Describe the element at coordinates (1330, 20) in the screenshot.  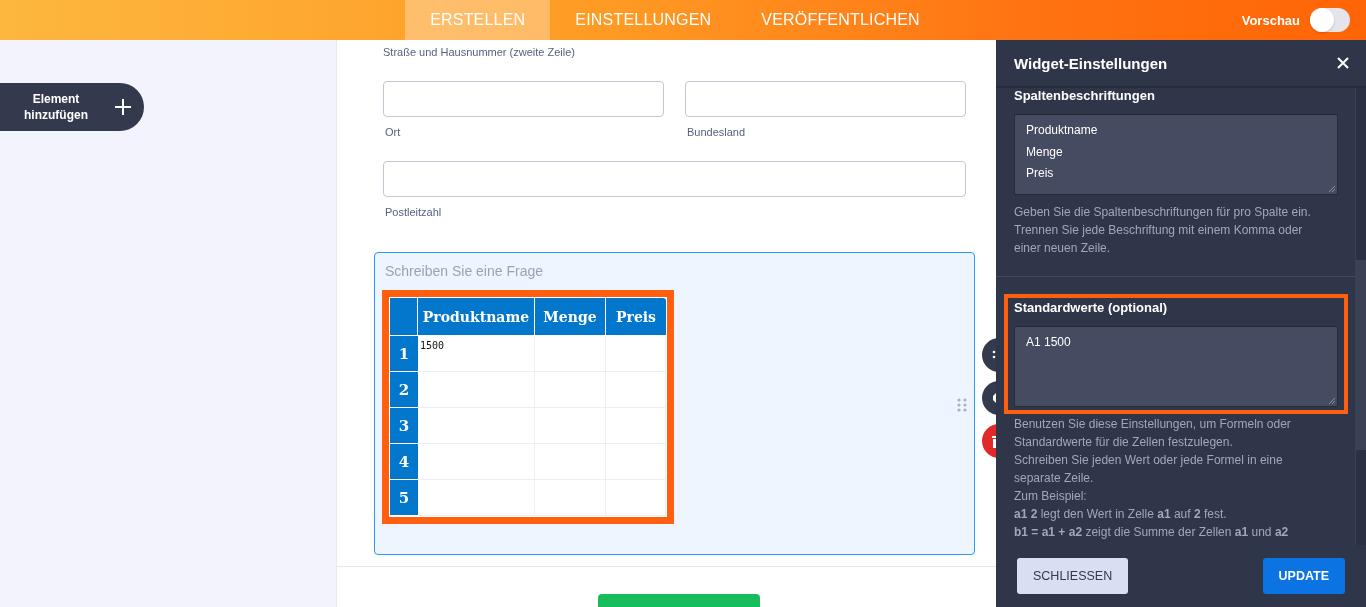
I see `preview-toggle` at that location.